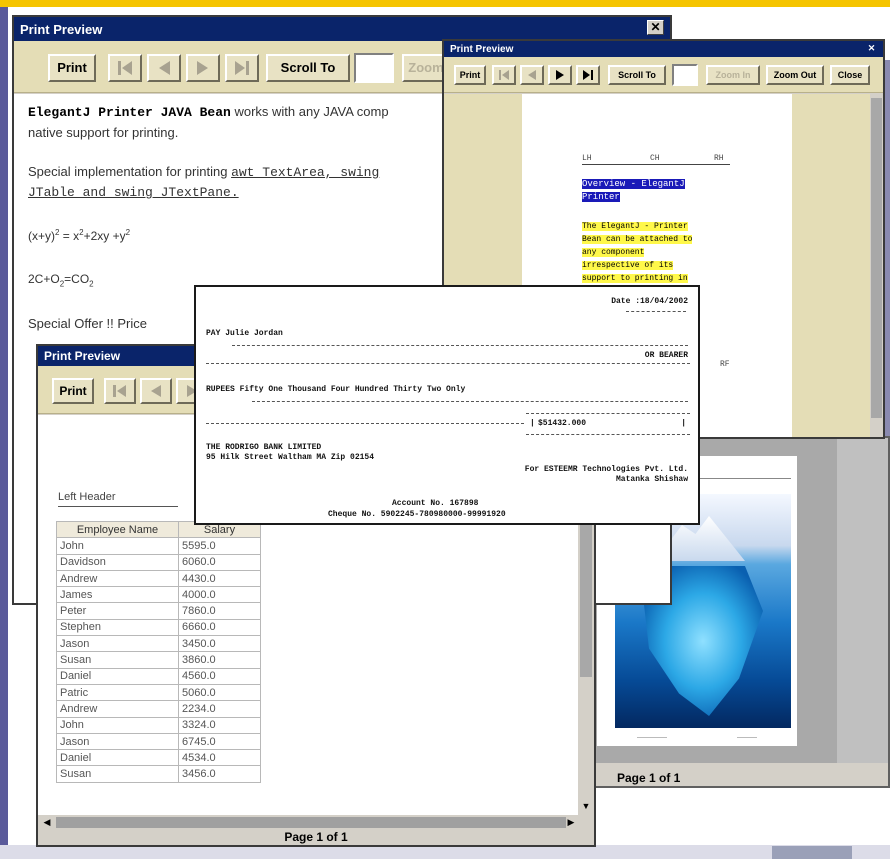  I want to click on salary-cell: 4534.0, so click(219, 758).